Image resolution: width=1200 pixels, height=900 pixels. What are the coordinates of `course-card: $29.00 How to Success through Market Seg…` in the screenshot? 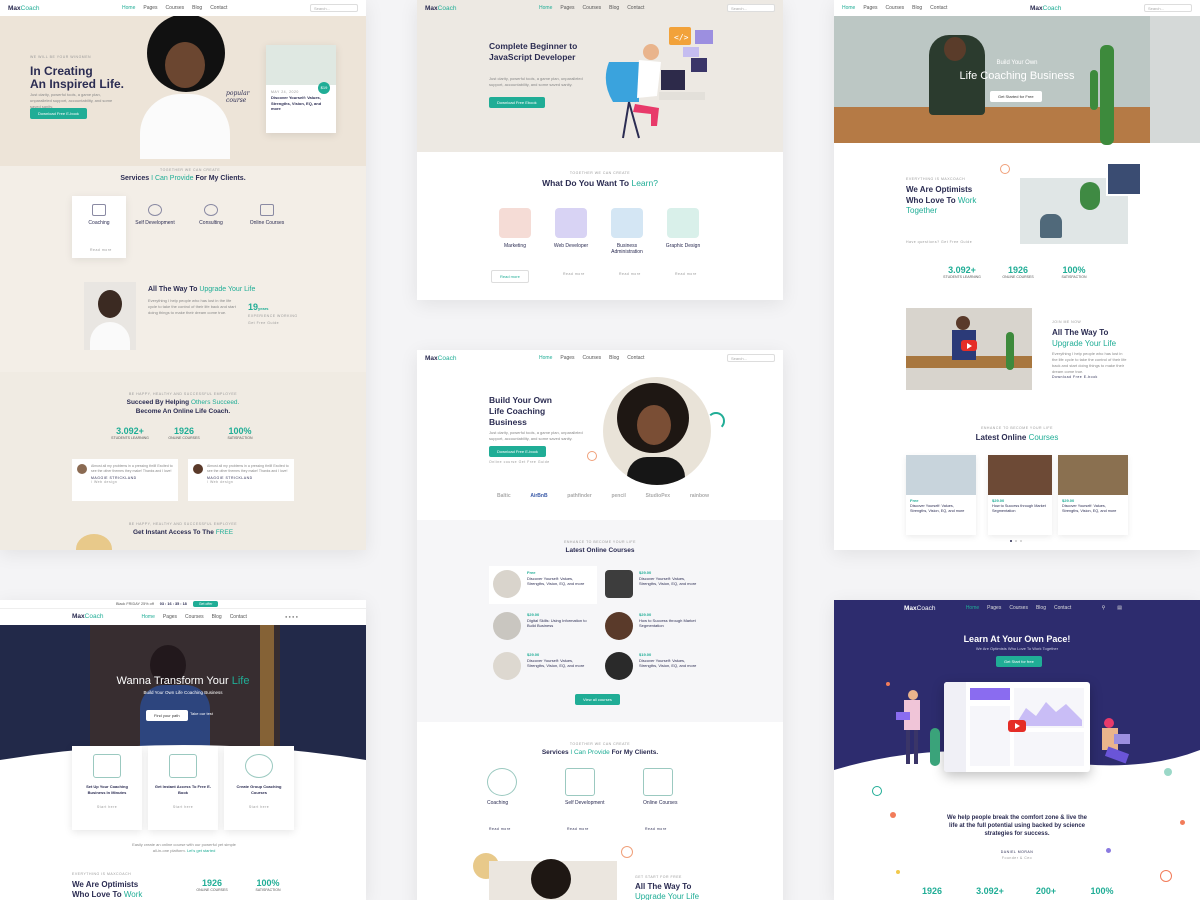 It's located at (1020, 495).